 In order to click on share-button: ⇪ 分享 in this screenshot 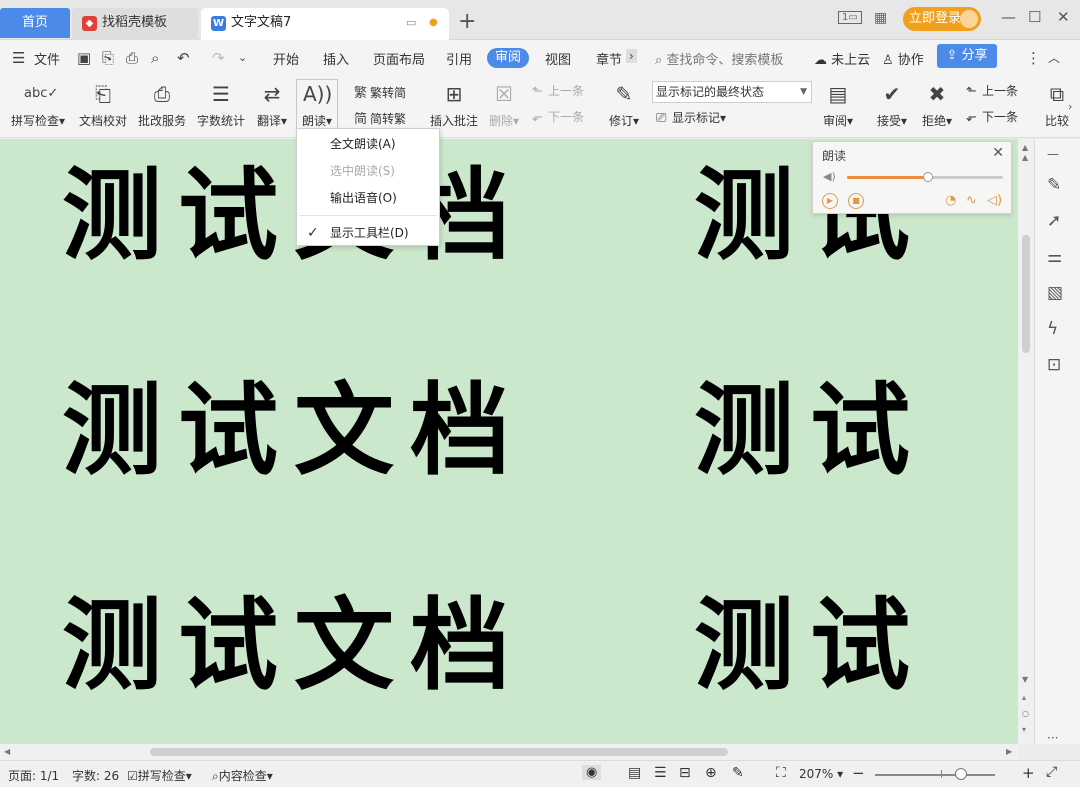, I will do `click(967, 56)`.